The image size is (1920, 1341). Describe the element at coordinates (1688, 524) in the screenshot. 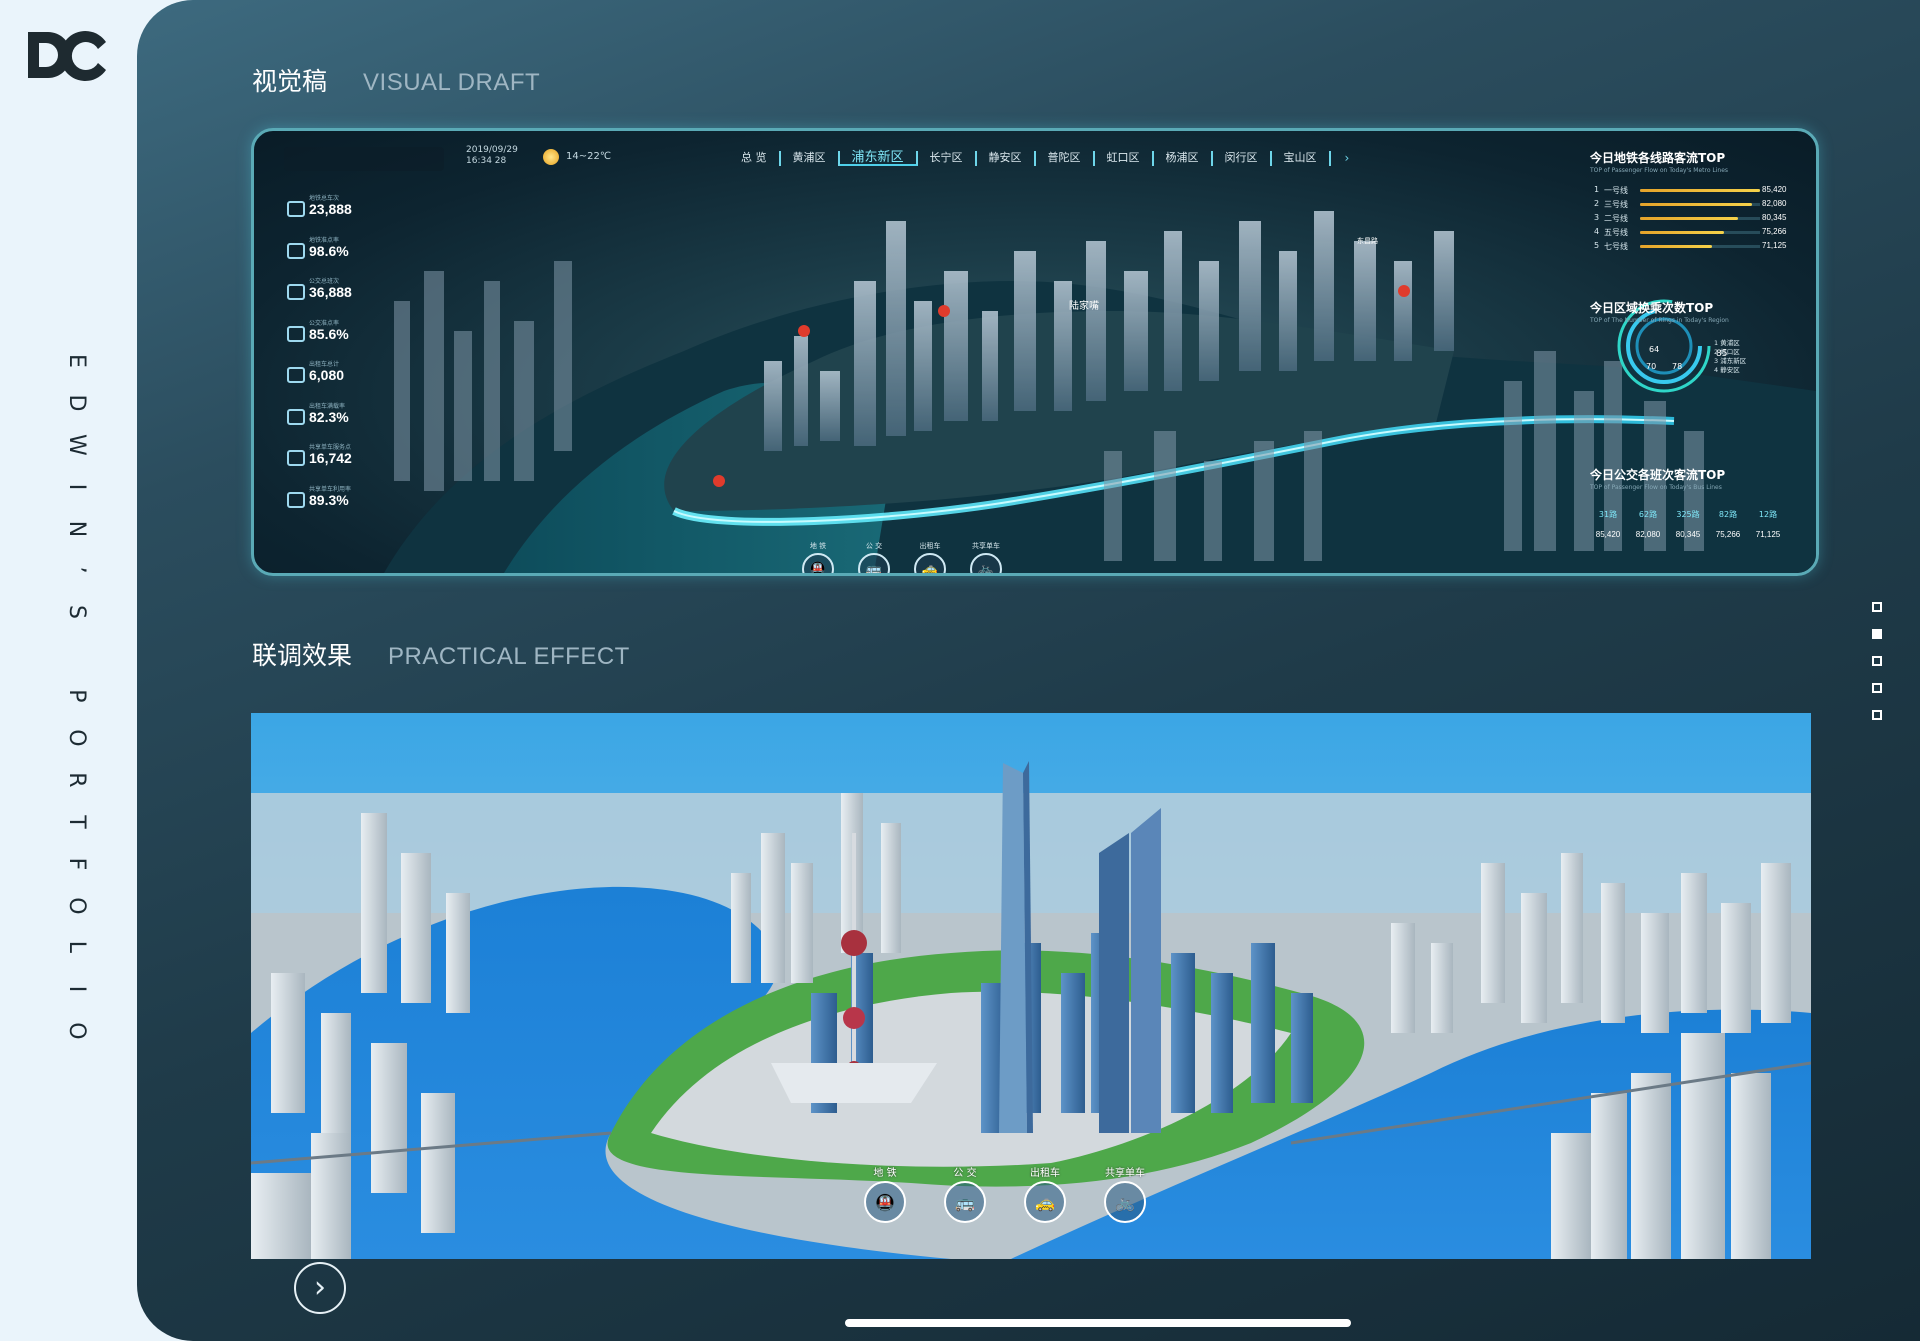

I see `bus-route: 325路 80,345` at that location.